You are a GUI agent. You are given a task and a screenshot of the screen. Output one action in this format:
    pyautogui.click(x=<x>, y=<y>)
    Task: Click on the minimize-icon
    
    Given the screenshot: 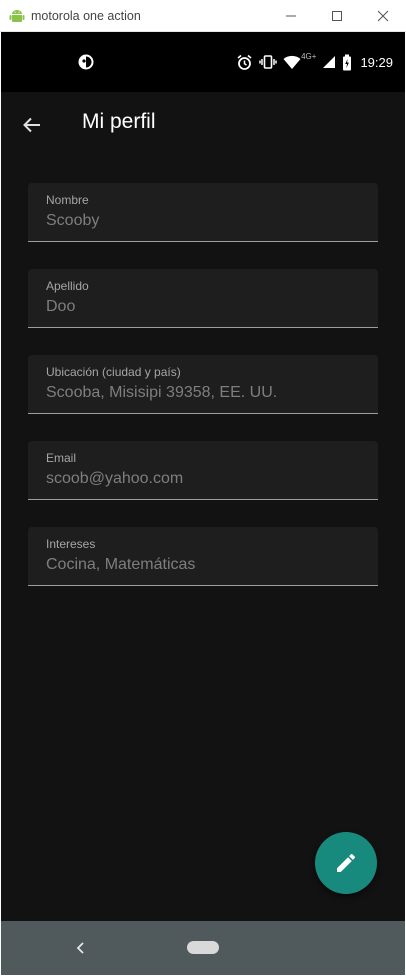 What is the action you would take?
    pyautogui.click(x=291, y=15)
    